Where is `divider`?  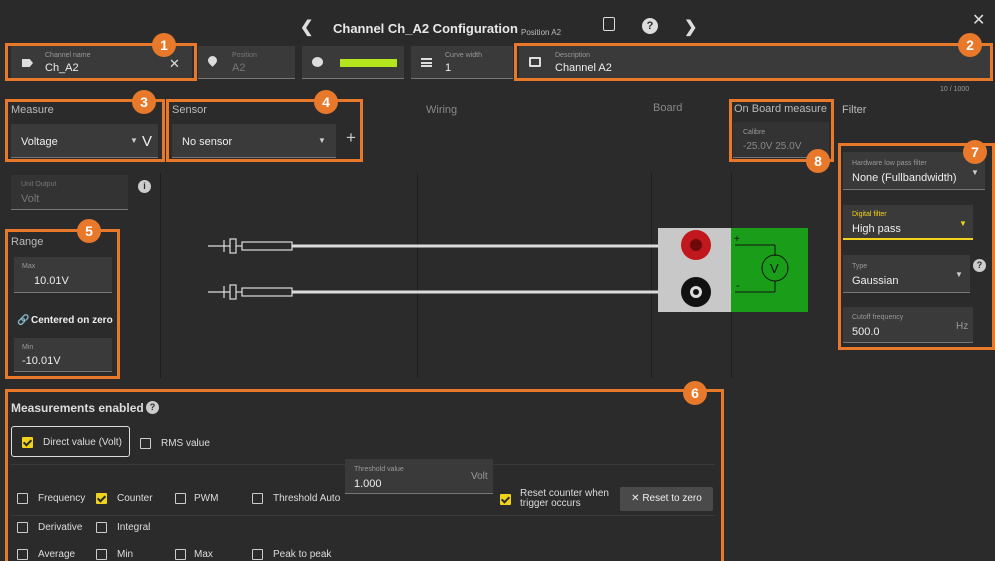 divider is located at coordinates (160, 275).